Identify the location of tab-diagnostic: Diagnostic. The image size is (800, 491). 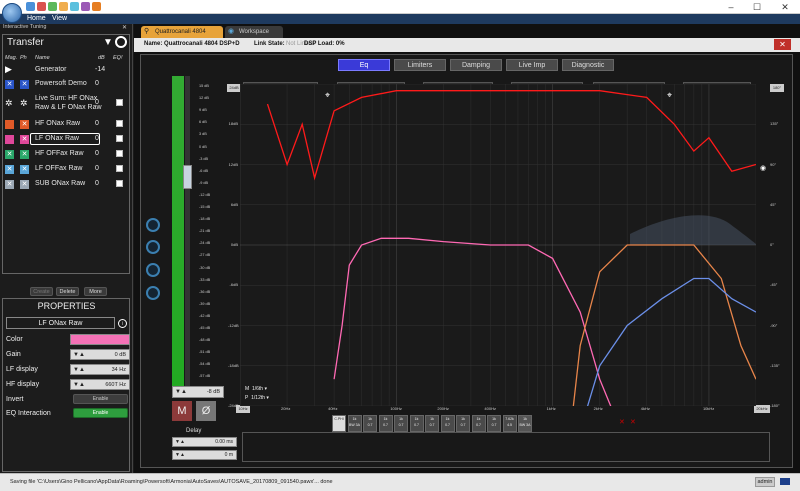
(588, 65).